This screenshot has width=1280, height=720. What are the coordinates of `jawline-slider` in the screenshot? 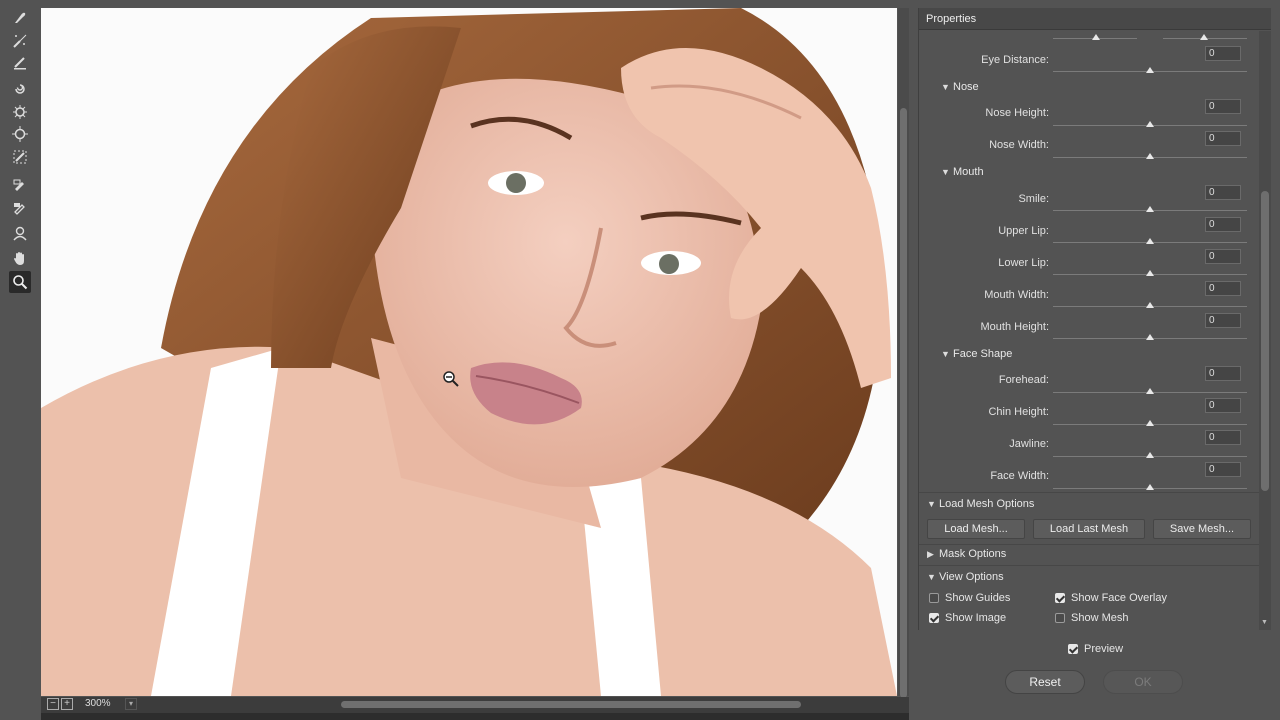 It's located at (1150, 455).